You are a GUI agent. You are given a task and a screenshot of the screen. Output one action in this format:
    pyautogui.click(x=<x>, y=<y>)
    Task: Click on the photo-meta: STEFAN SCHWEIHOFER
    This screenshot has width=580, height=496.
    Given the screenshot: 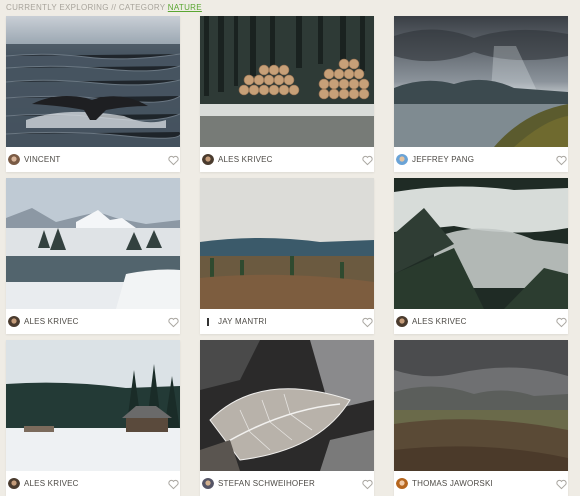 What is the action you would take?
    pyautogui.click(x=287, y=483)
    